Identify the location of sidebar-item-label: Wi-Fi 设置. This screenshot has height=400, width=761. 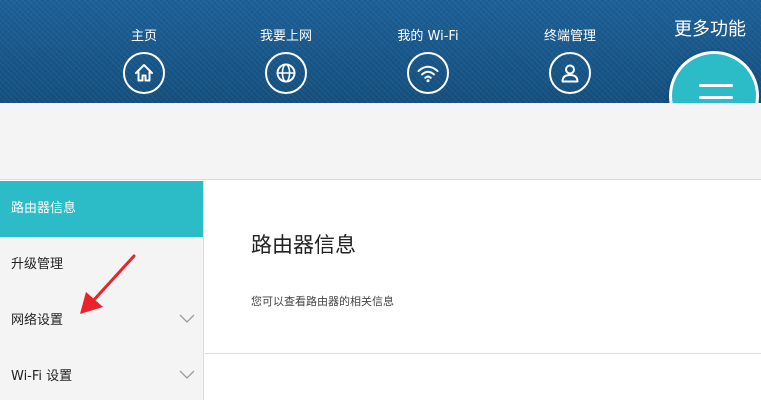
(42, 376).